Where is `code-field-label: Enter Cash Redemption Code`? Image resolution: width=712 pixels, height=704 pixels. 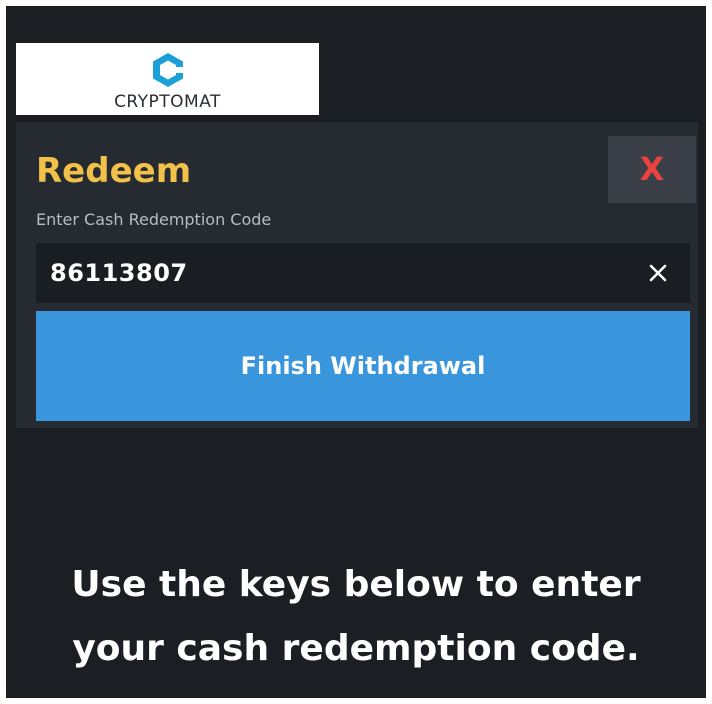
code-field-label: Enter Cash Redemption Code is located at coordinates (154, 219).